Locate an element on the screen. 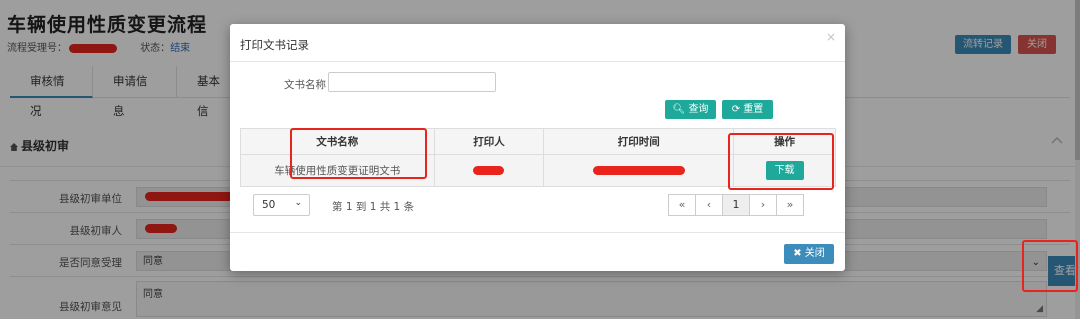  page-info: 第 1 到 1 共 1 条 is located at coordinates (373, 207).